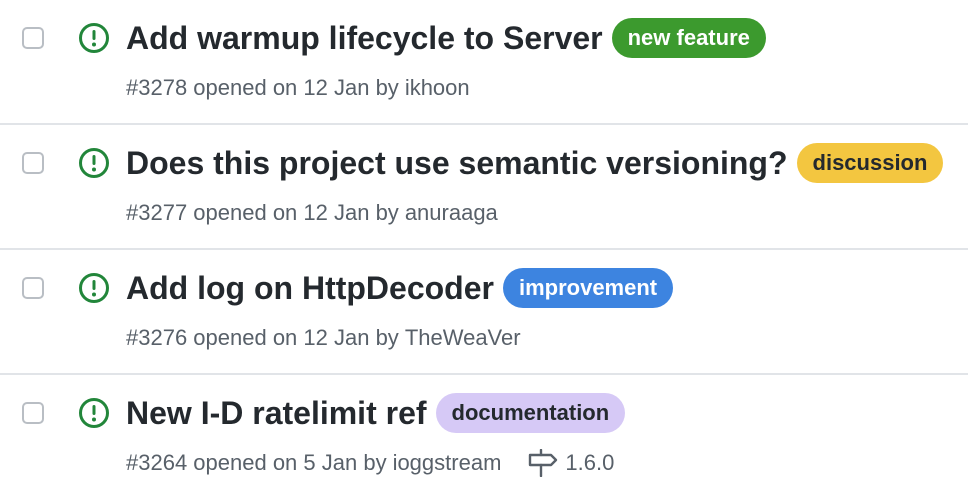 Image resolution: width=968 pixels, height=500 pixels. Describe the element at coordinates (530, 413) in the screenshot. I see `label-documentation: documentation` at that location.